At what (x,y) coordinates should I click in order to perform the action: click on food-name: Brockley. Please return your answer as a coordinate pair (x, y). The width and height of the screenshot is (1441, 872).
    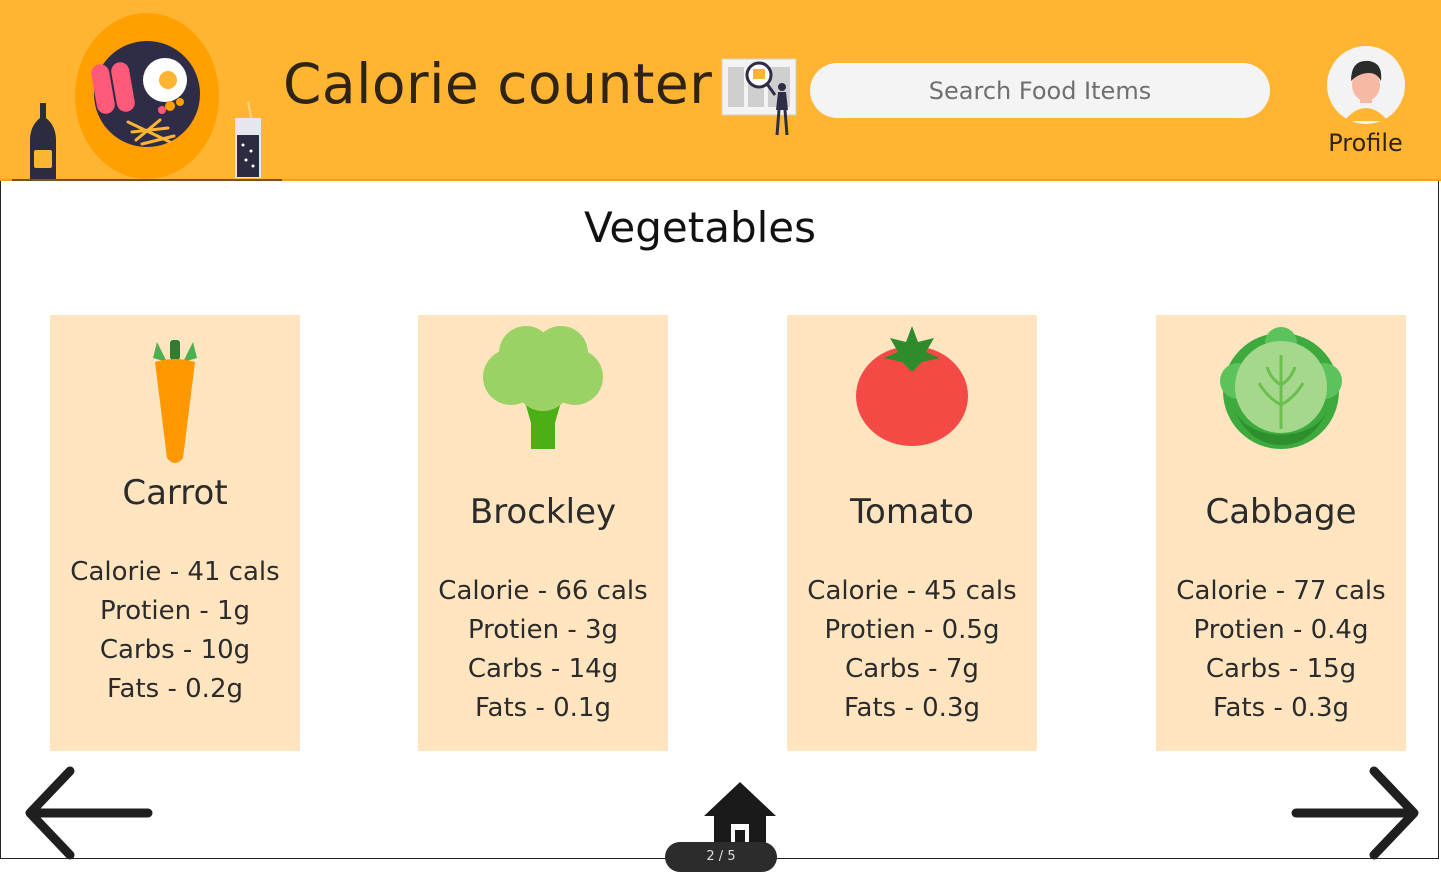
    Looking at the image, I should click on (543, 512).